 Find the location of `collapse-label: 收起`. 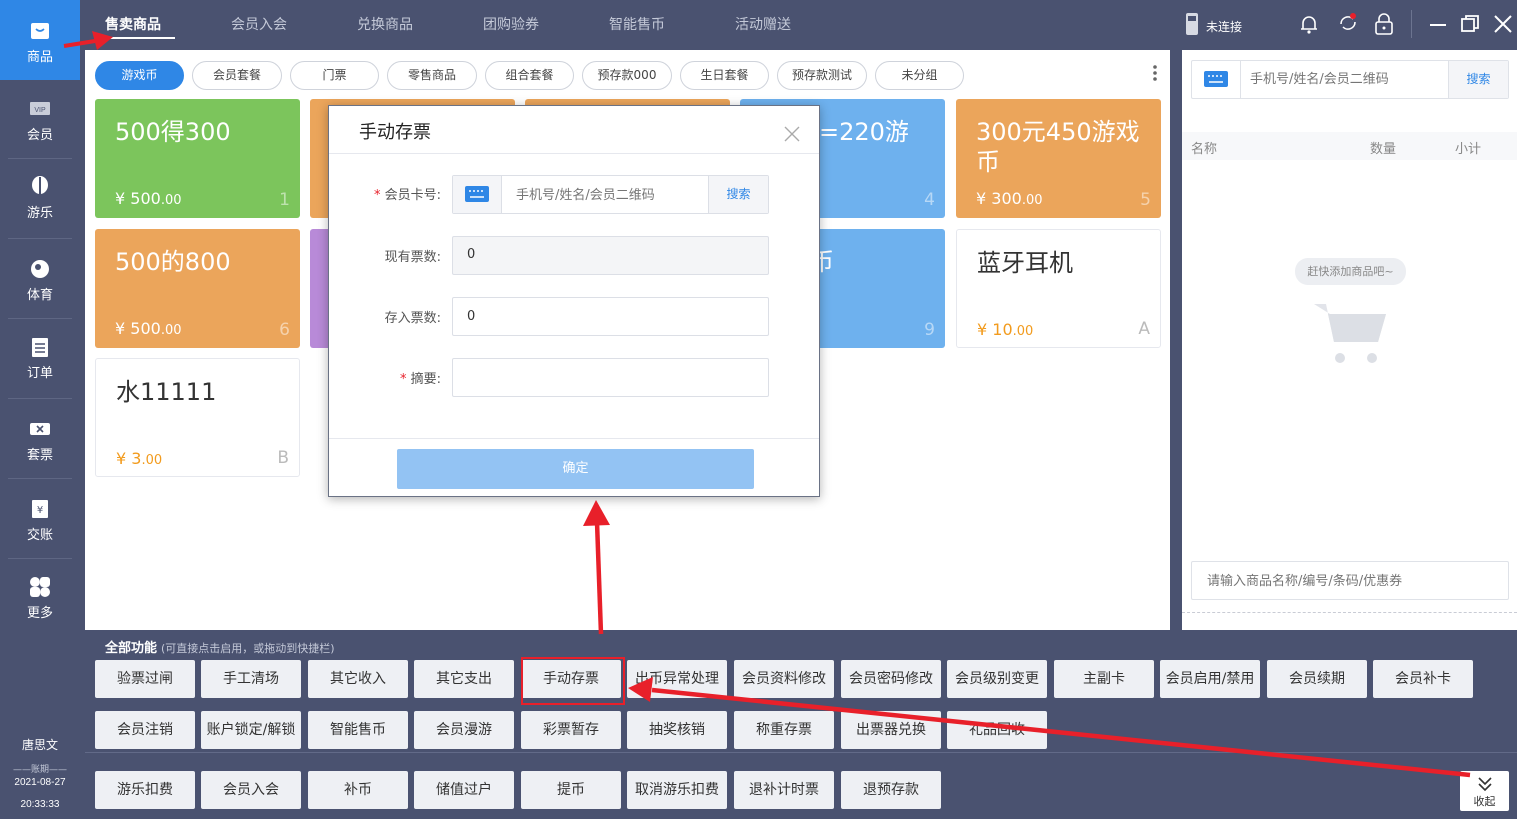

collapse-label: 收起 is located at coordinates (1484, 801).